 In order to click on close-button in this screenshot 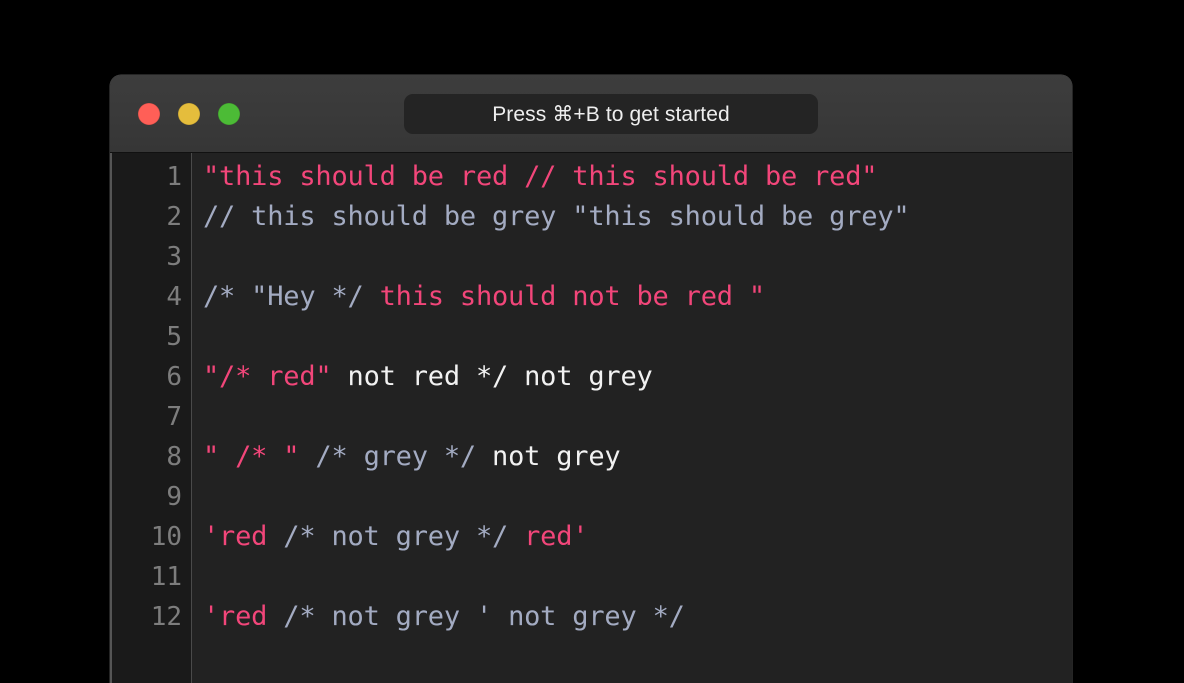, I will do `click(149, 113)`.